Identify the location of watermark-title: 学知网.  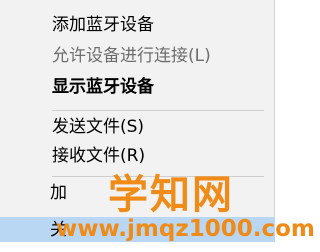
(171, 195).